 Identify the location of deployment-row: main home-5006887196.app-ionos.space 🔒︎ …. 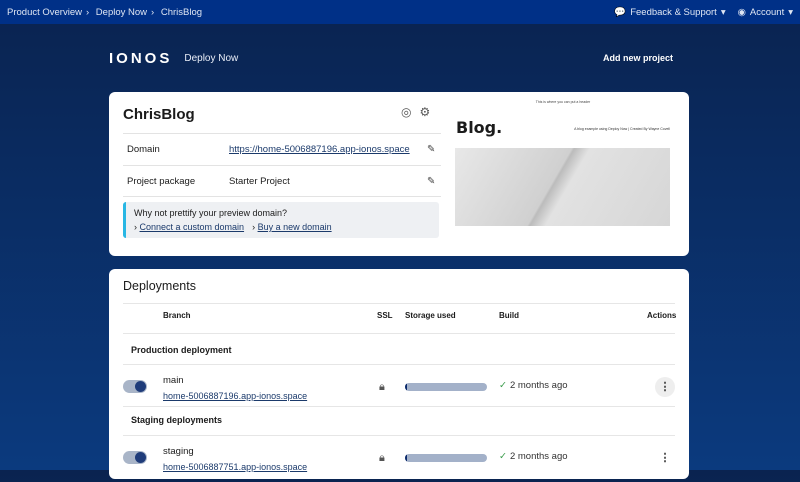
(399, 391).